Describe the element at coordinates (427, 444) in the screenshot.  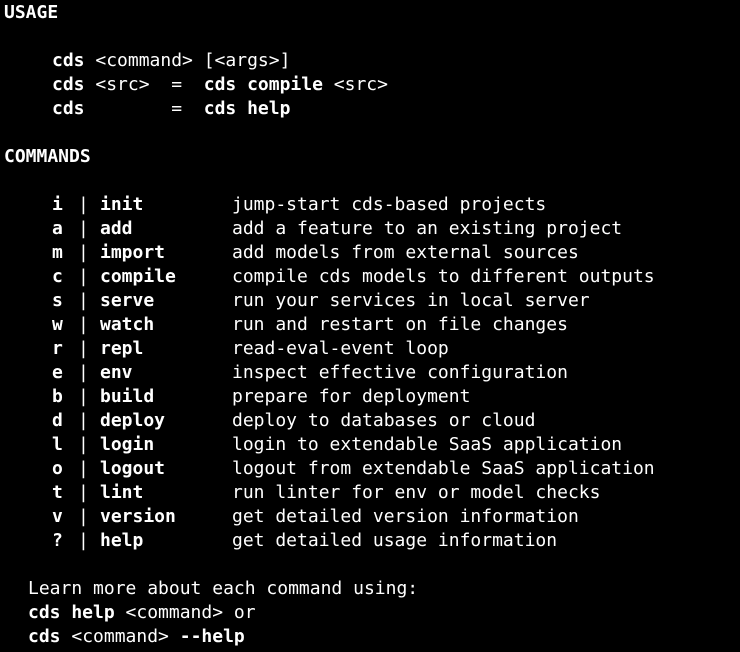
I see `command-description: login to extendable SaaS application` at that location.